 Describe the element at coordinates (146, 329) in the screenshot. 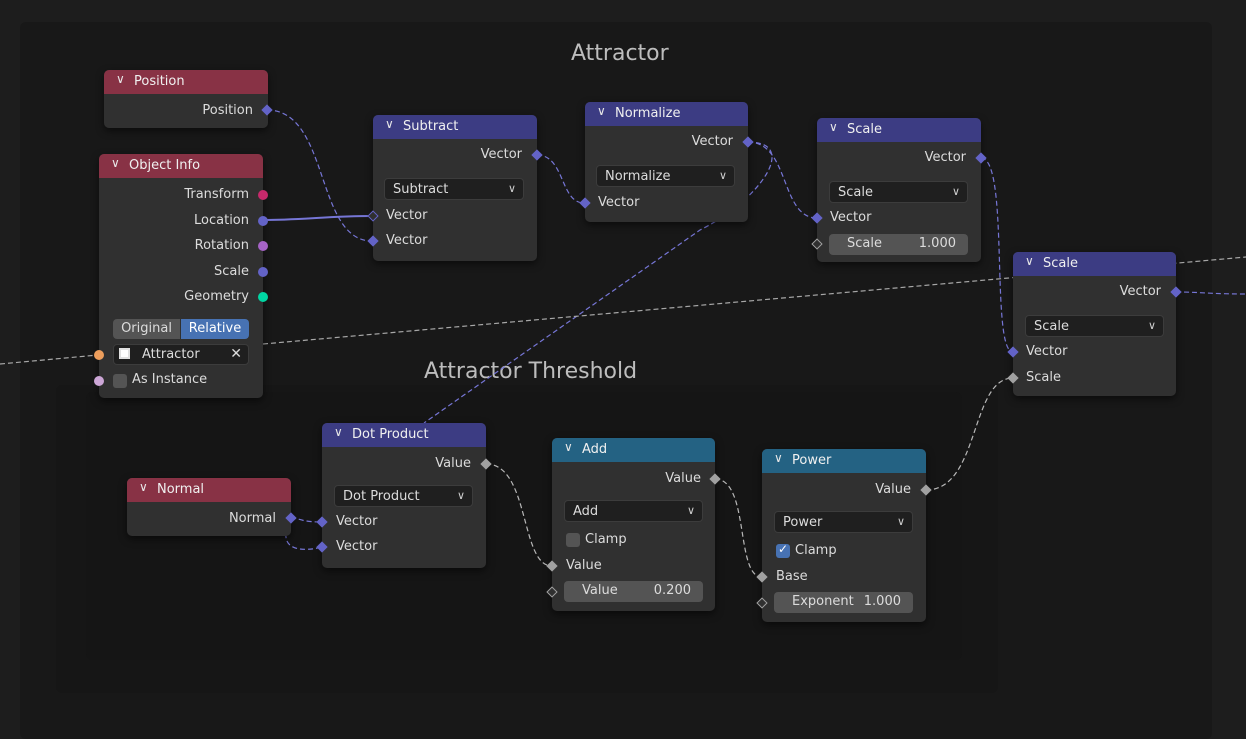

I see `toggle-original: Original` at that location.